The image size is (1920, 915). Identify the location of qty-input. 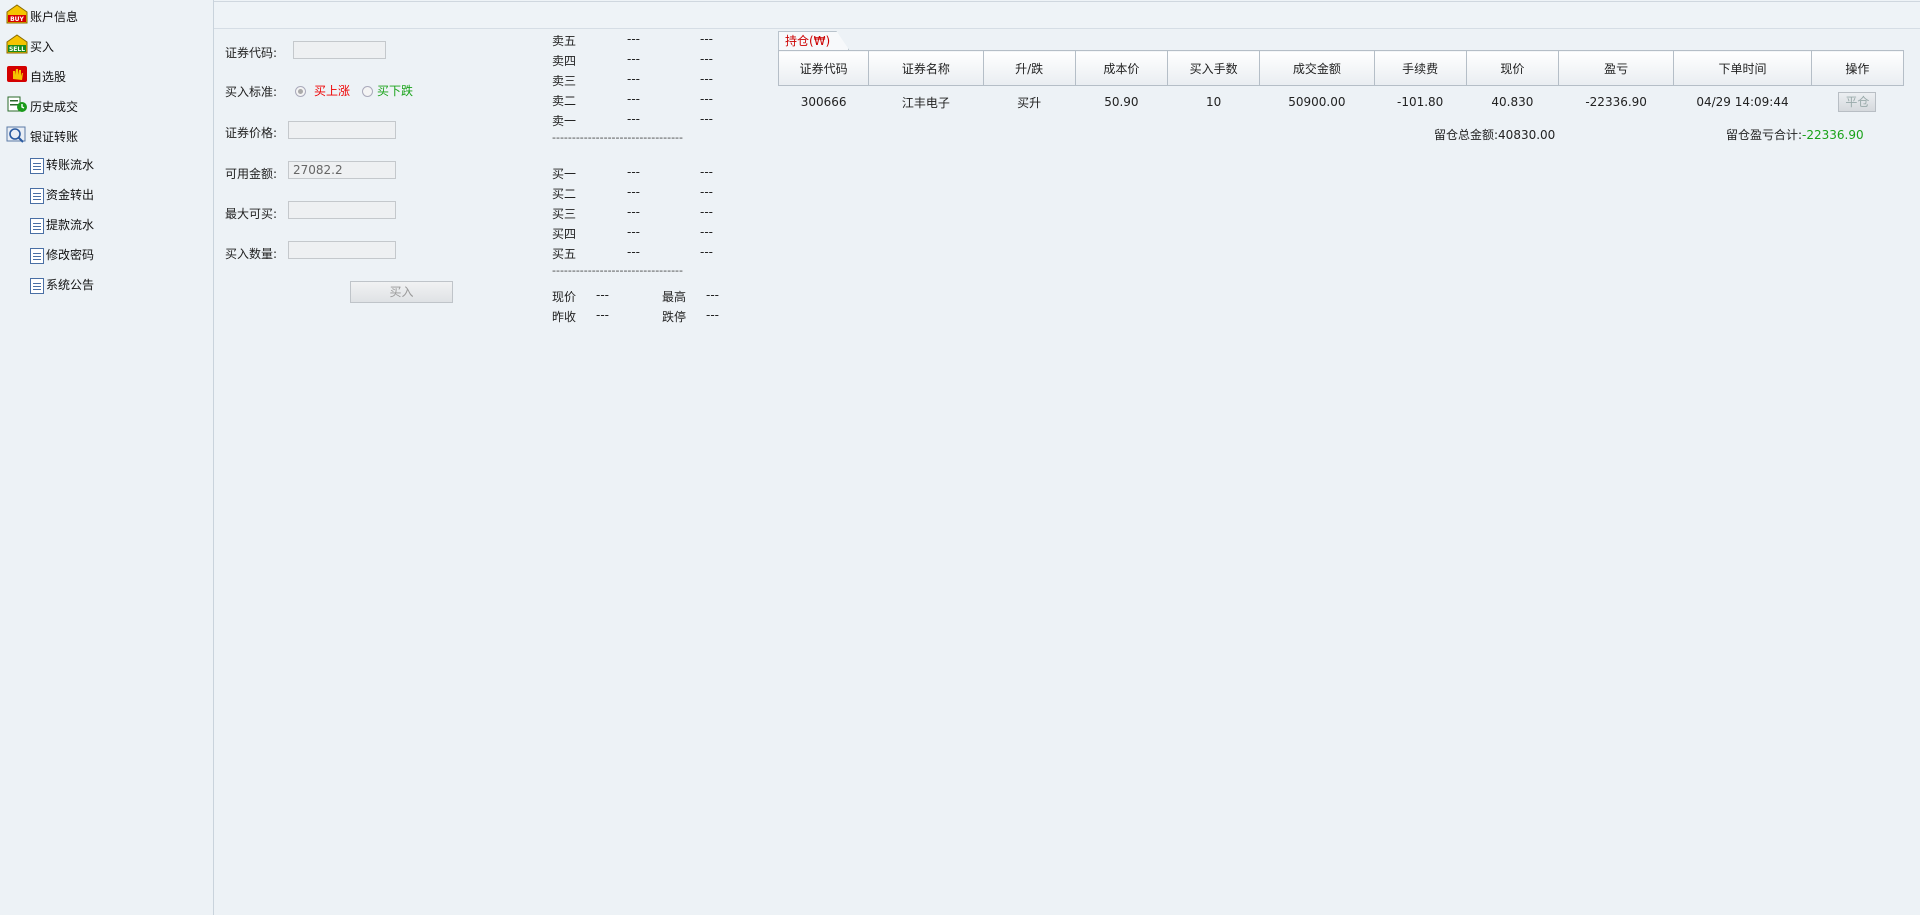
(342, 250).